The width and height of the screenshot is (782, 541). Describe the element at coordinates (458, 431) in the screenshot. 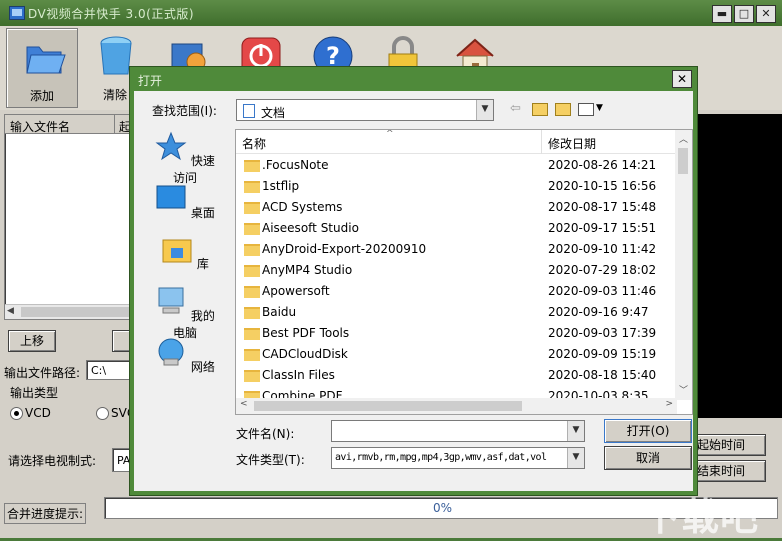

I see `filename-input: ▼` at that location.